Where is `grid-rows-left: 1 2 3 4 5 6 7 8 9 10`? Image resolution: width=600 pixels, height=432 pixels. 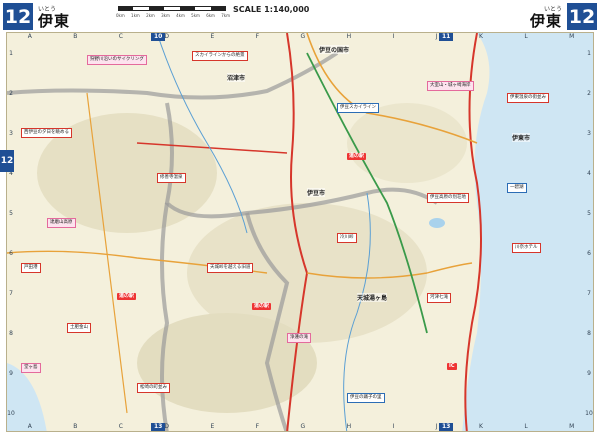 grid-rows-left: 1 2 3 4 5 6 7 8 9 10 is located at coordinates (11, 232).